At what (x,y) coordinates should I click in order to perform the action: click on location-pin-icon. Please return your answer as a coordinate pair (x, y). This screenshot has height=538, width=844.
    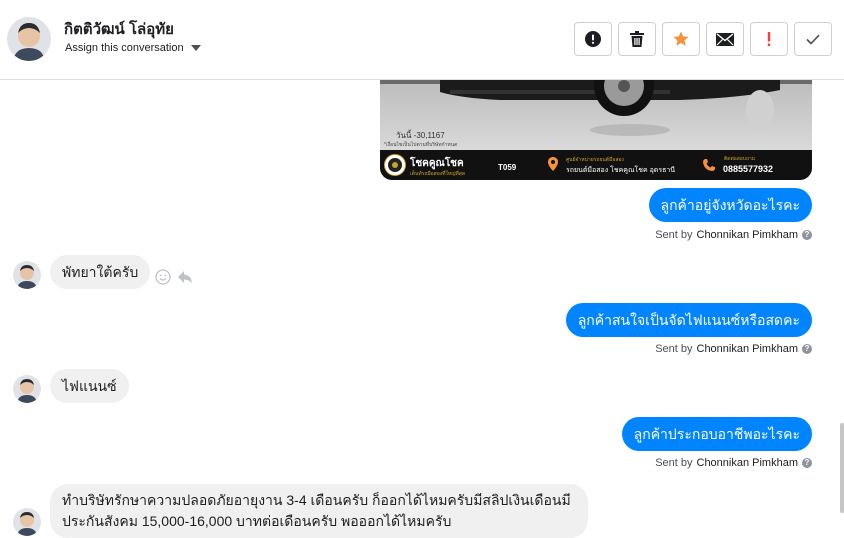
    Looking at the image, I should click on (553, 164).